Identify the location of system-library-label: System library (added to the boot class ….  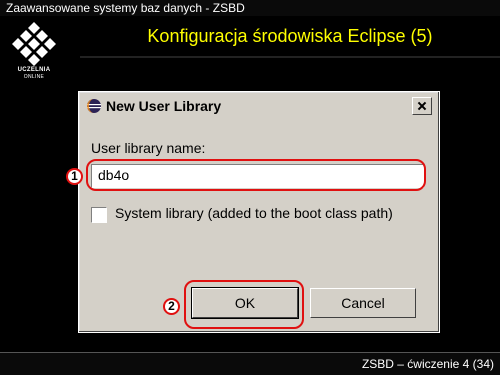
(254, 213).